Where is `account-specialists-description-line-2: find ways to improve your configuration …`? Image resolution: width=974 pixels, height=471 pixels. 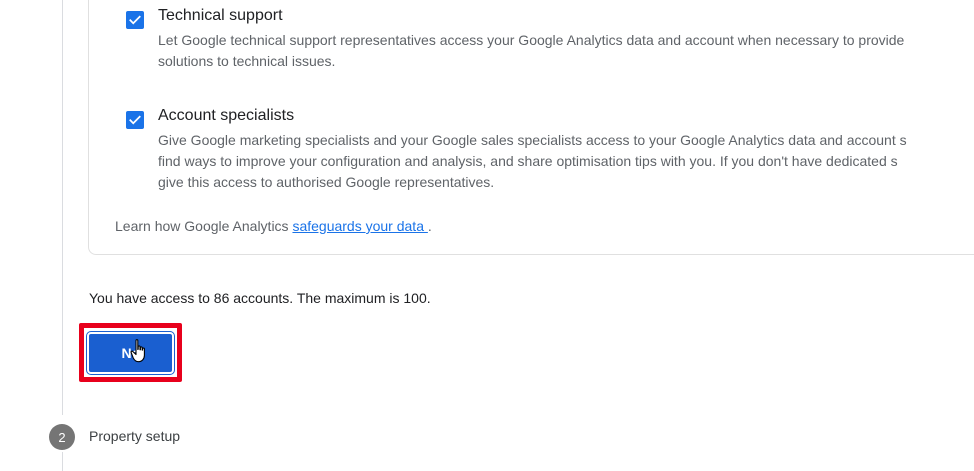 account-specialists-description-line-2: find ways to improve your configuration … is located at coordinates (528, 161).